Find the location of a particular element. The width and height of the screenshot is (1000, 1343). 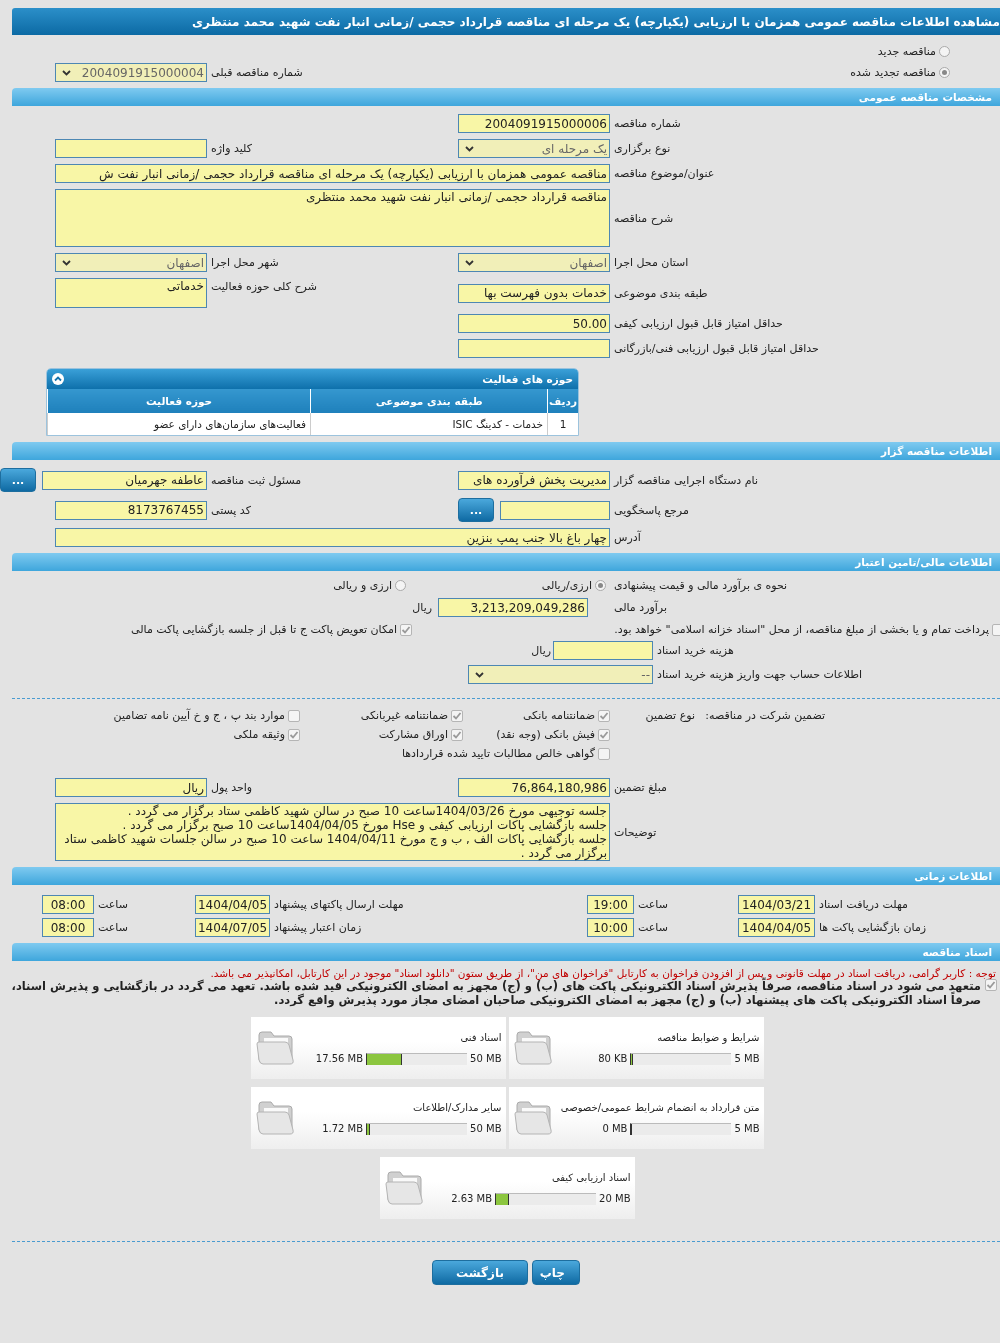

field-label: مهلت دریافت اسناد is located at coordinates (863, 904).